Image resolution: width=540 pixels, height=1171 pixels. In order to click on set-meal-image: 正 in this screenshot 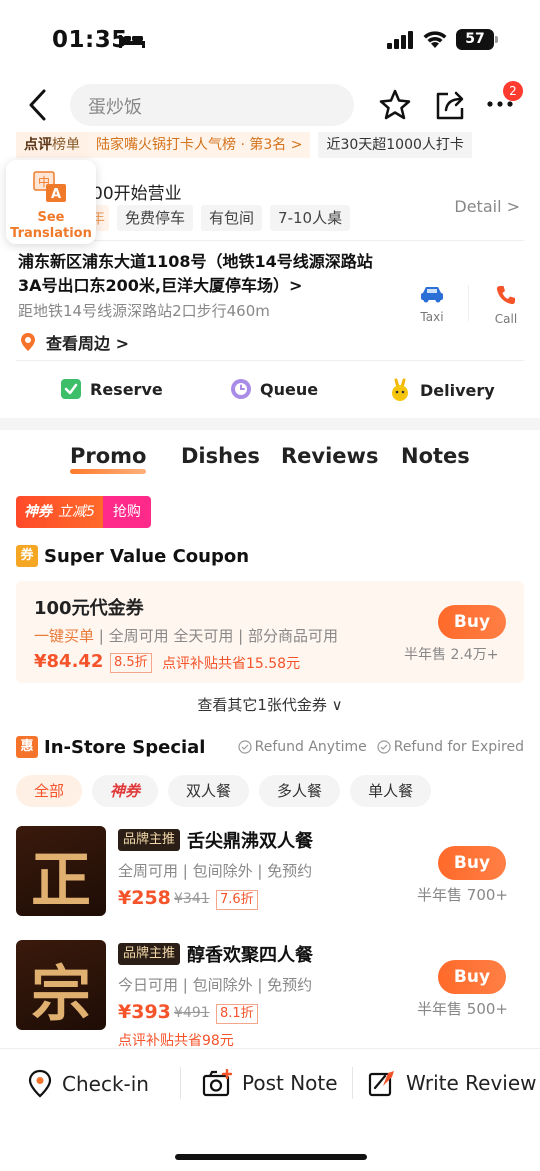, I will do `click(61, 871)`.